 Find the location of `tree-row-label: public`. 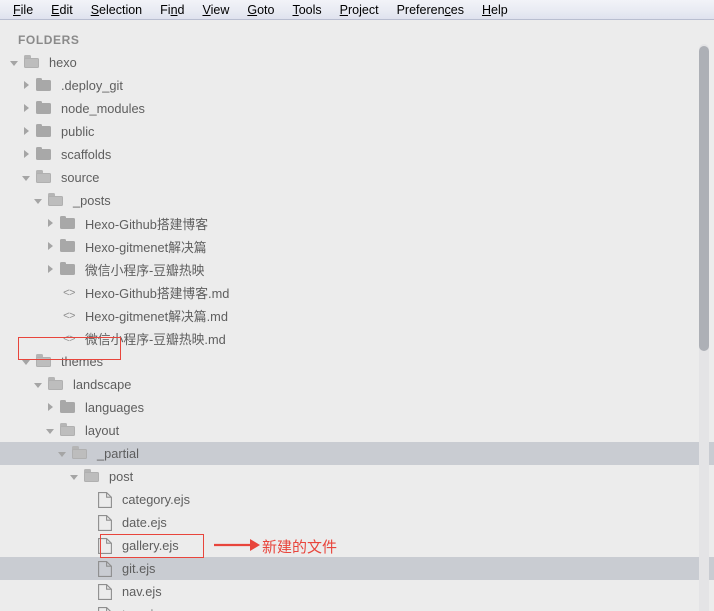

tree-row-label: public is located at coordinates (78, 131).